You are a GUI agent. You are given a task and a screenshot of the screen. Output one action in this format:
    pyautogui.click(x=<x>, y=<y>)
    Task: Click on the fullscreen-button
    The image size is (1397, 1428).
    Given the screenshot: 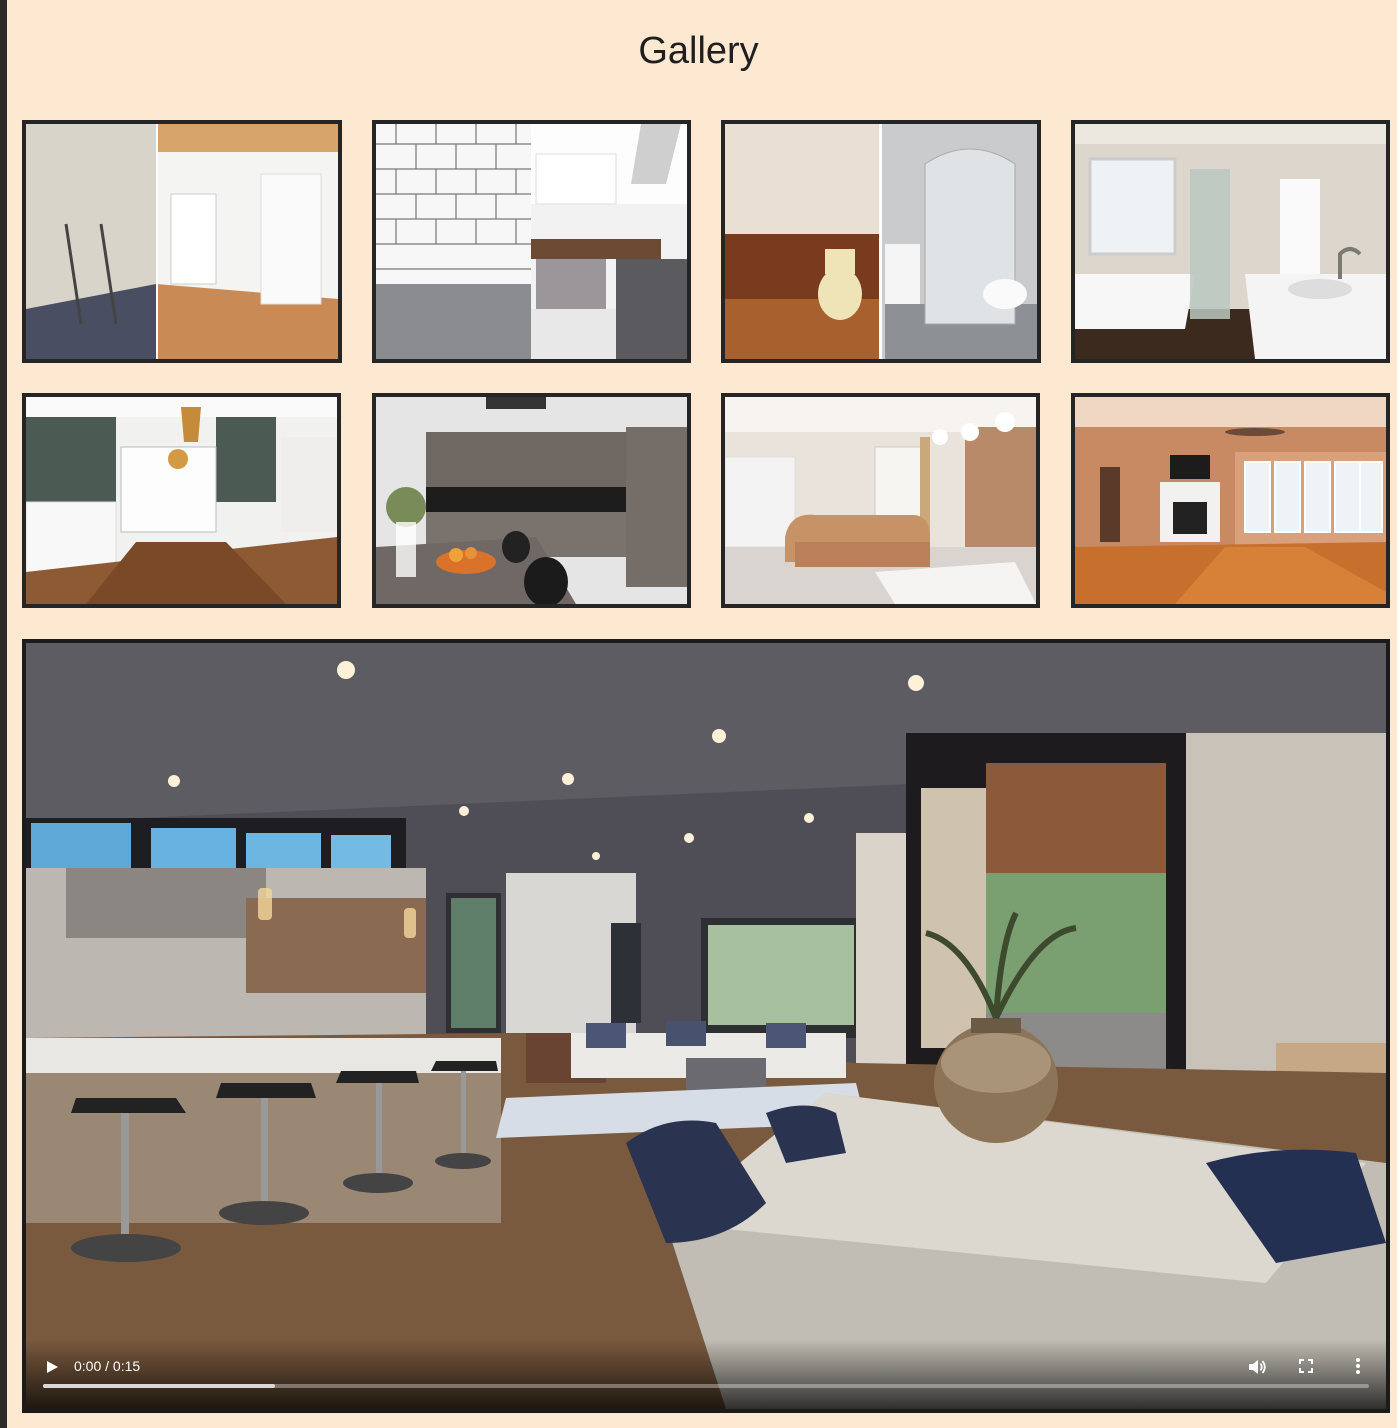 What is the action you would take?
    pyautogui.click(x=1306, y=1366)
    